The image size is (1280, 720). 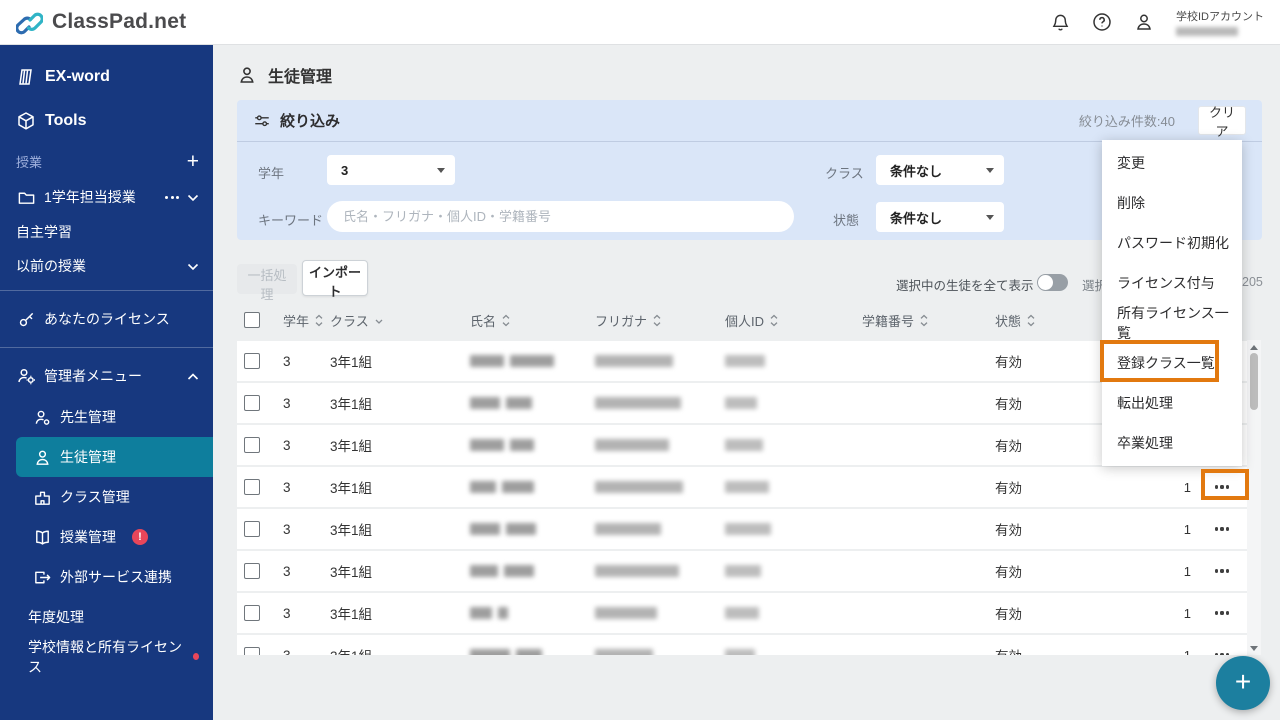 What do you see at coordinates (400, 320) in the screenshot?
I see `column-header: クラス` at bounding box center [400, 320].